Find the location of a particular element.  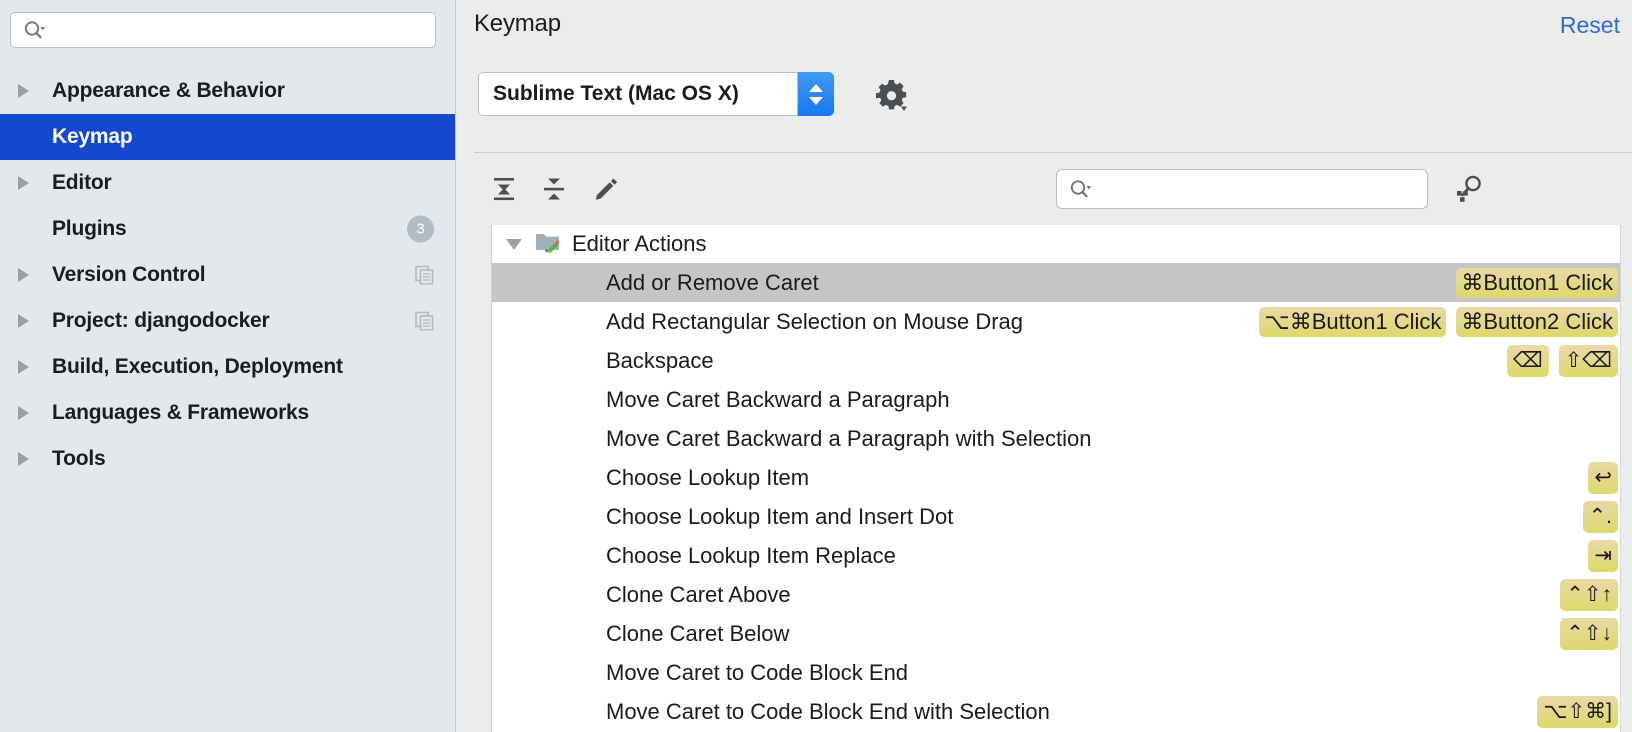

keymap-shortcut-group: ⌫ ⇧⌫ is located at coordinates (1562, 360).